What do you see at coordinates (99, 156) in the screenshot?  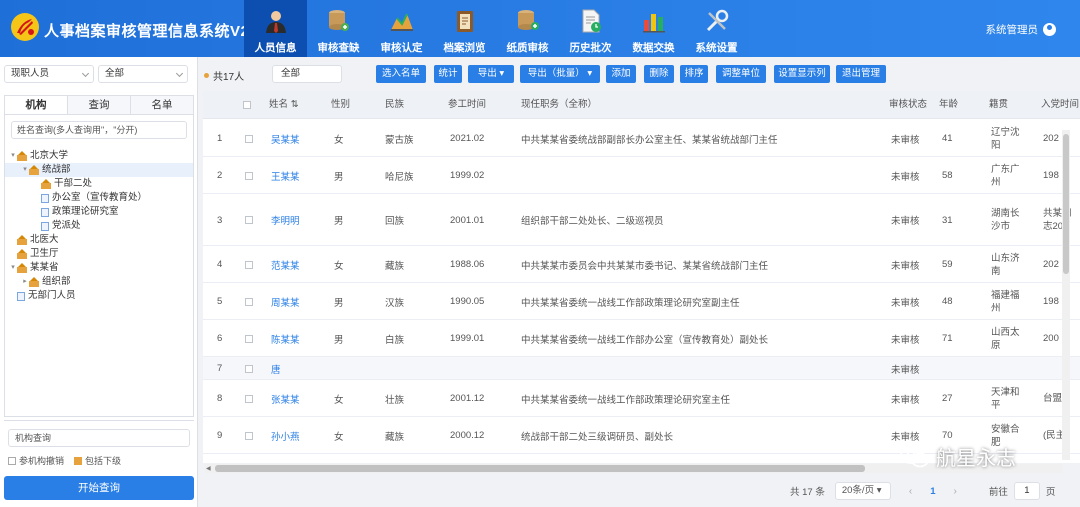 I see `tree-node: ▾ 北京大学` at bounding box center [99, 156].